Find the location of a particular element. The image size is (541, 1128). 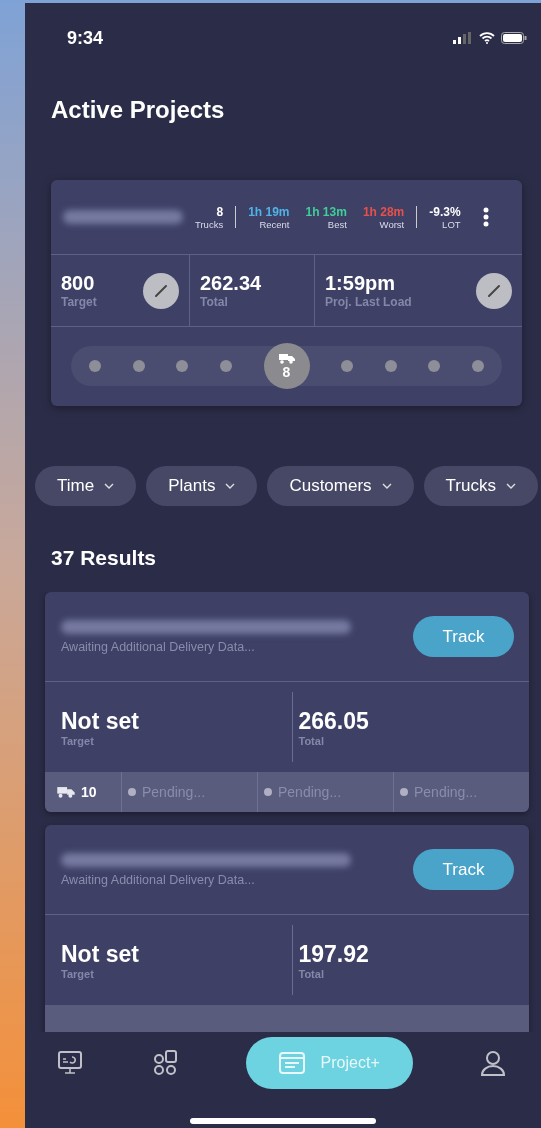

duration-label: Worst is located at coordinates (392, 224).